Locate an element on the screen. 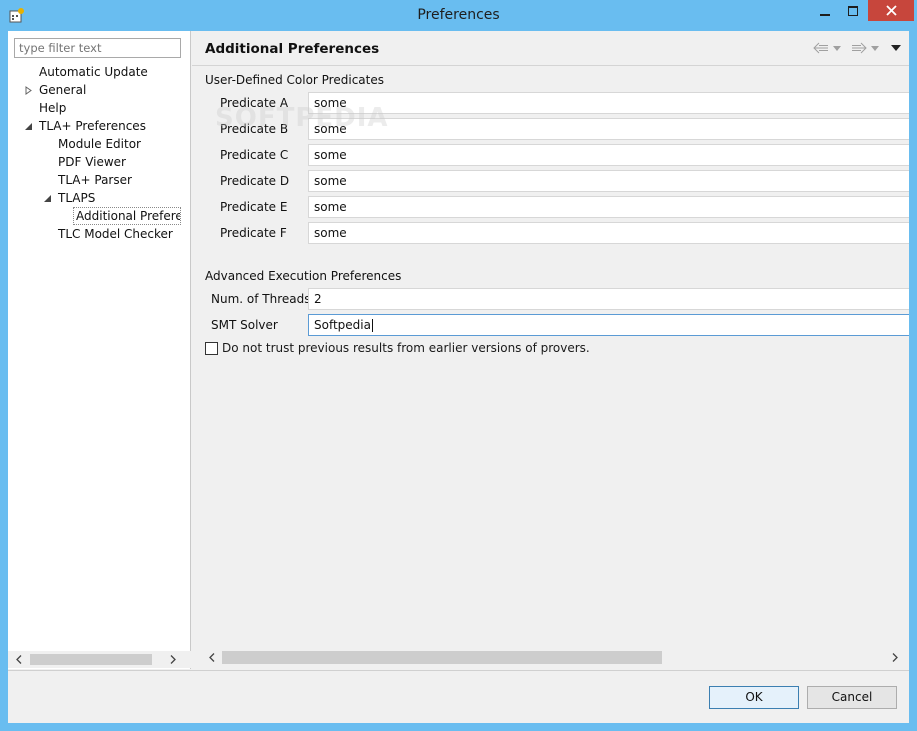 This screenshot has width=917, height=731. page-horizontal-scrollbar is located at coordinates (550, 657).